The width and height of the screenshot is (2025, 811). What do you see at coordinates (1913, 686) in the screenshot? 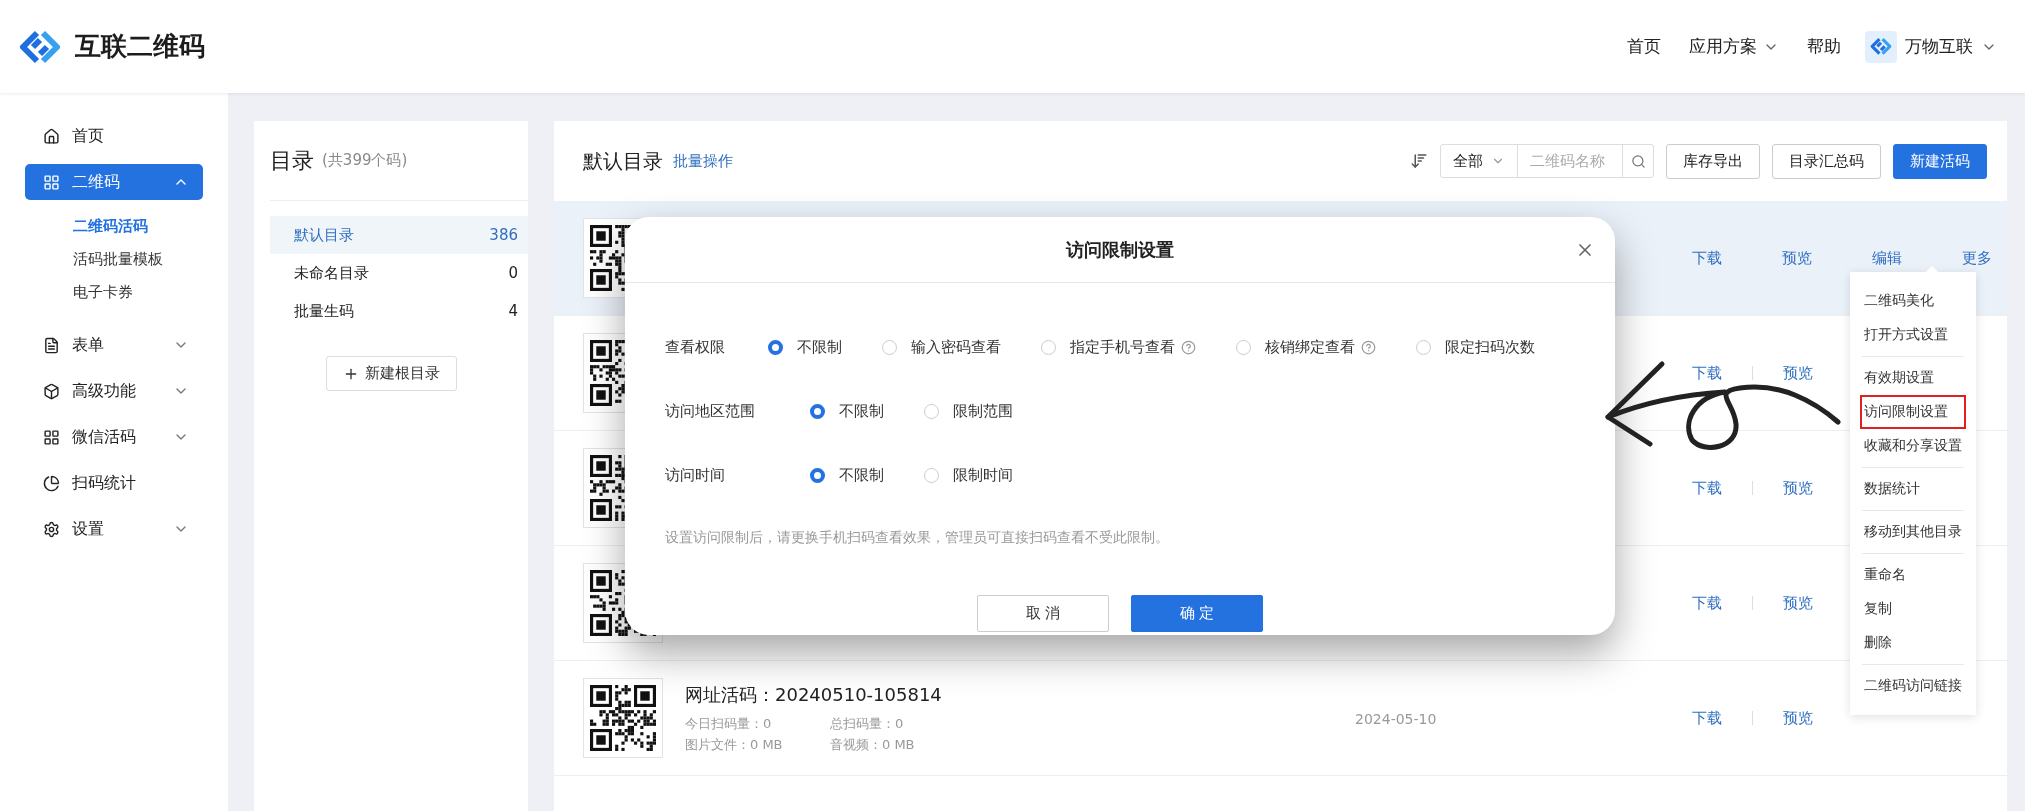
I see `menu-item: 二维码访问链接` at bounding box center [1913, 686].